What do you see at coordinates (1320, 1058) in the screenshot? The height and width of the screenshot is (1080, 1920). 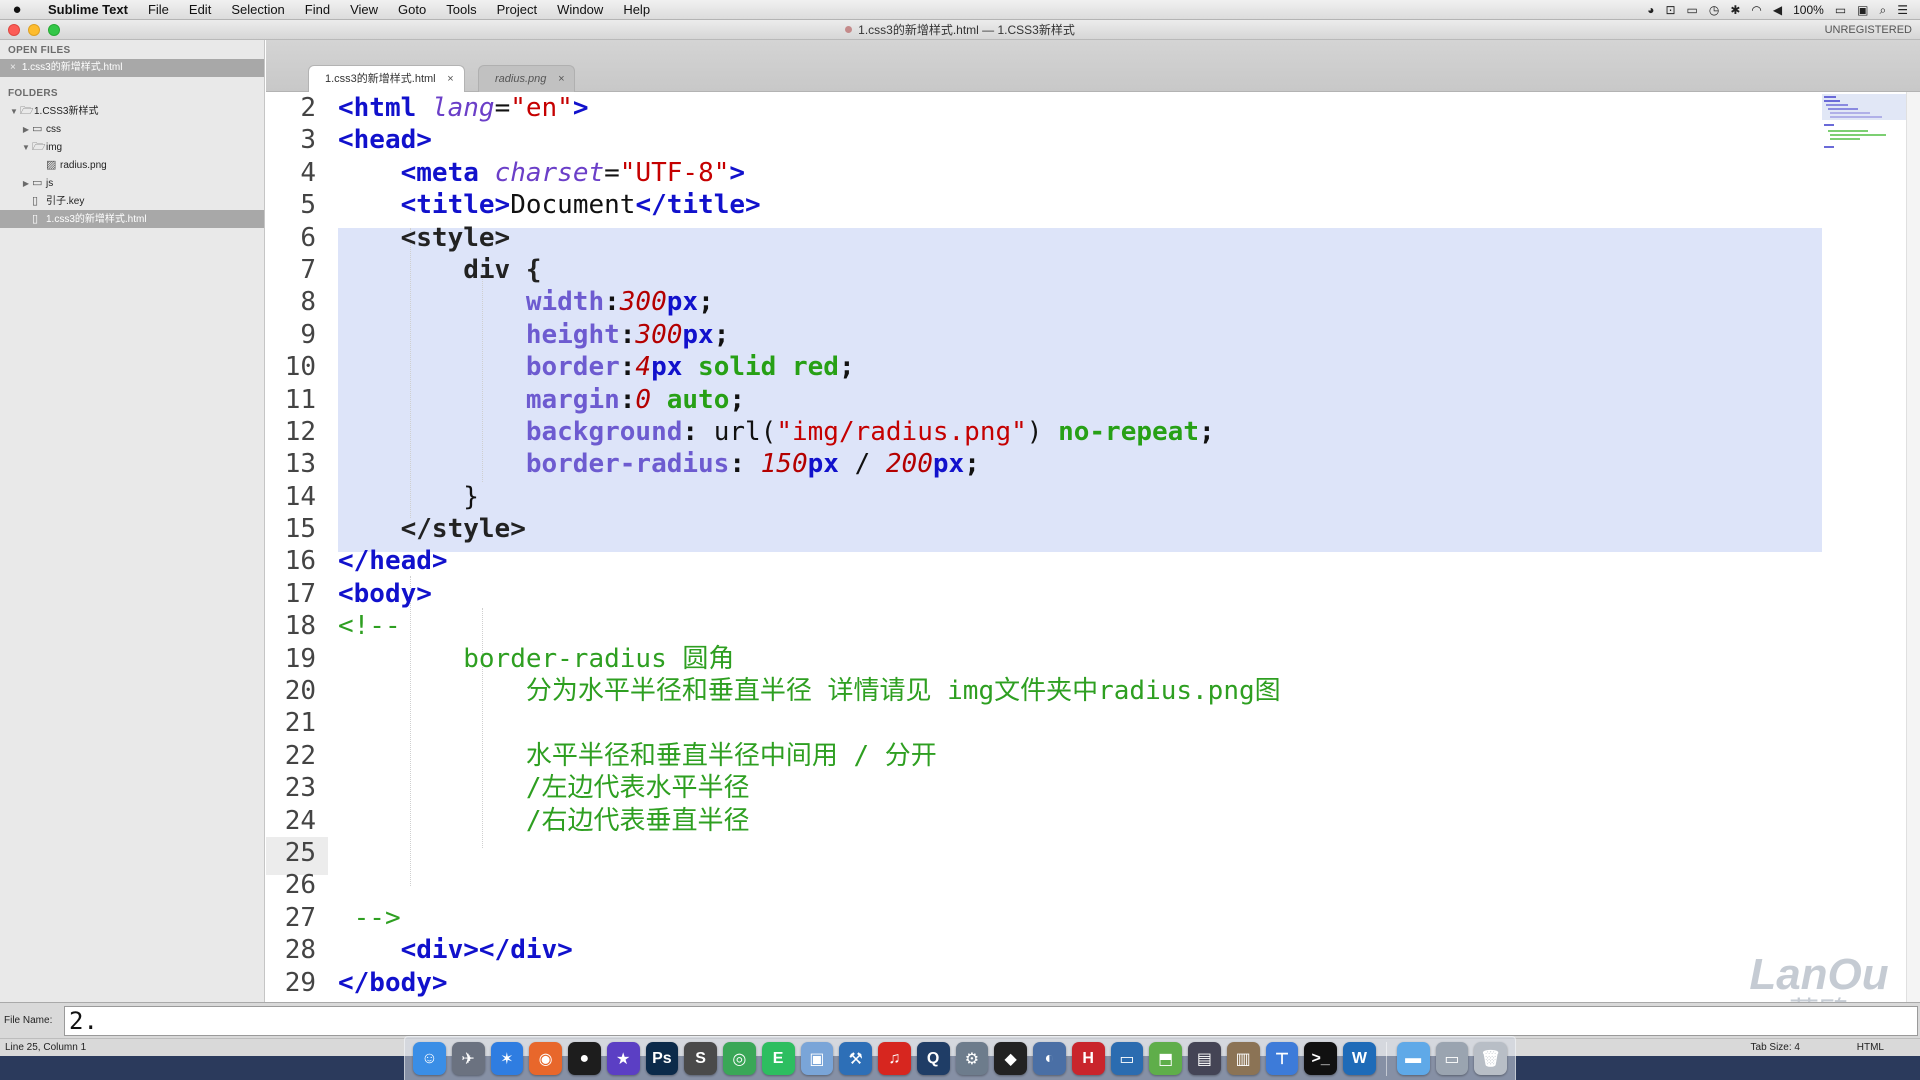 I see `terminal-icon: >_` at bounding box center [1320, 1058].